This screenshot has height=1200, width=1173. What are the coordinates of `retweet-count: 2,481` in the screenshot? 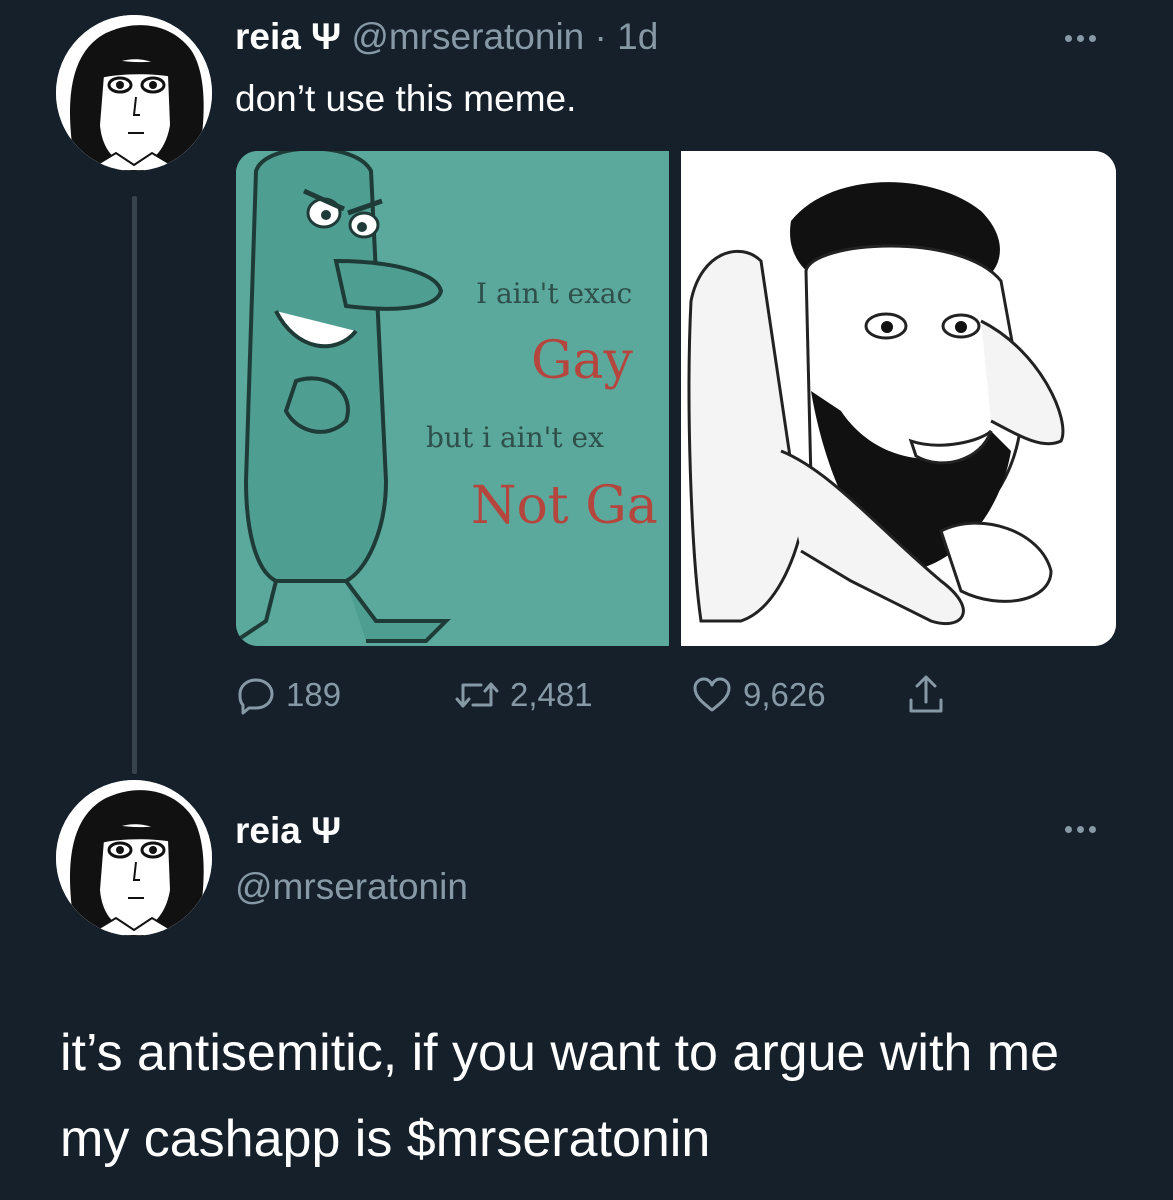 It's located at (551, 694).